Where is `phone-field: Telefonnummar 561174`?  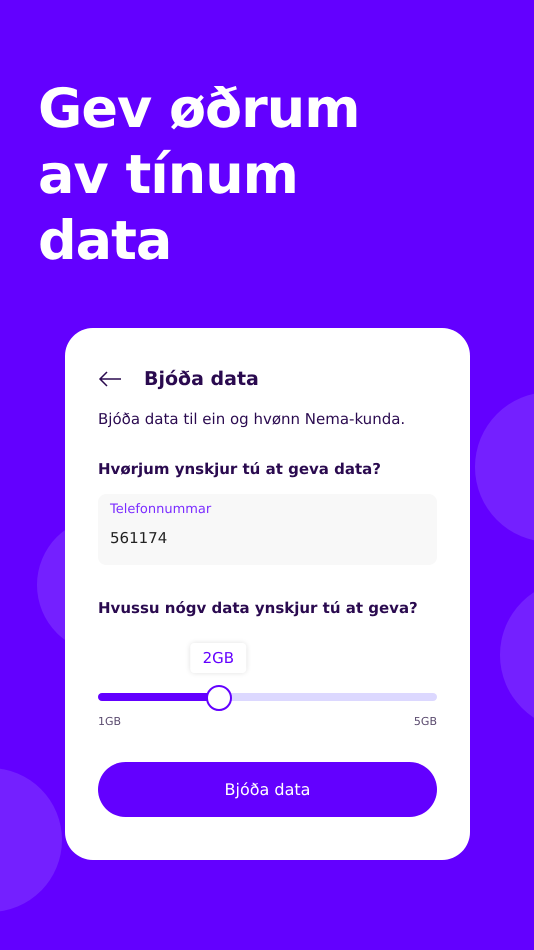 phone-field: Telefonnummar 561174 is located at coordinates (267, 529).